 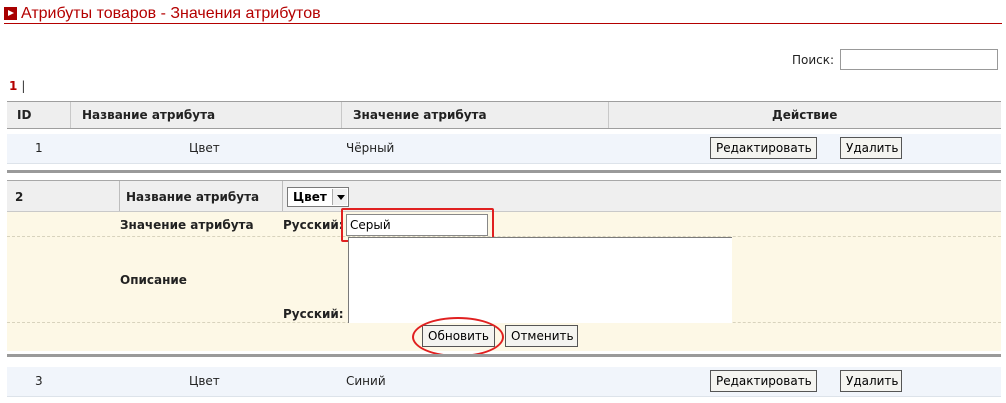 What do you see at coordinates (310, 197) in the screenshot?
I see `attribute-select-value: Цвет` at bounding box center [310, 197].